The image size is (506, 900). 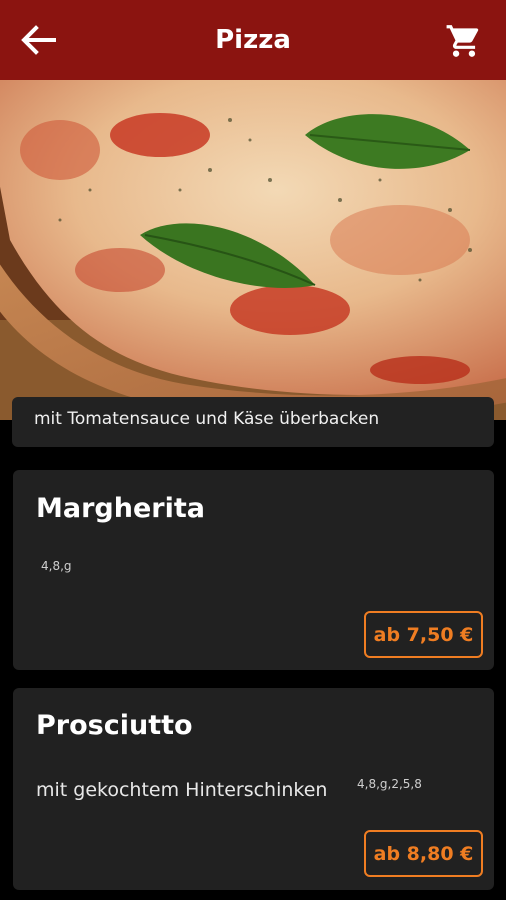 What do you see at coordinates (56, 566) in the screenshot?
I see `item-allergen-codes: 4,8,g` at bounding box center [56, 566].